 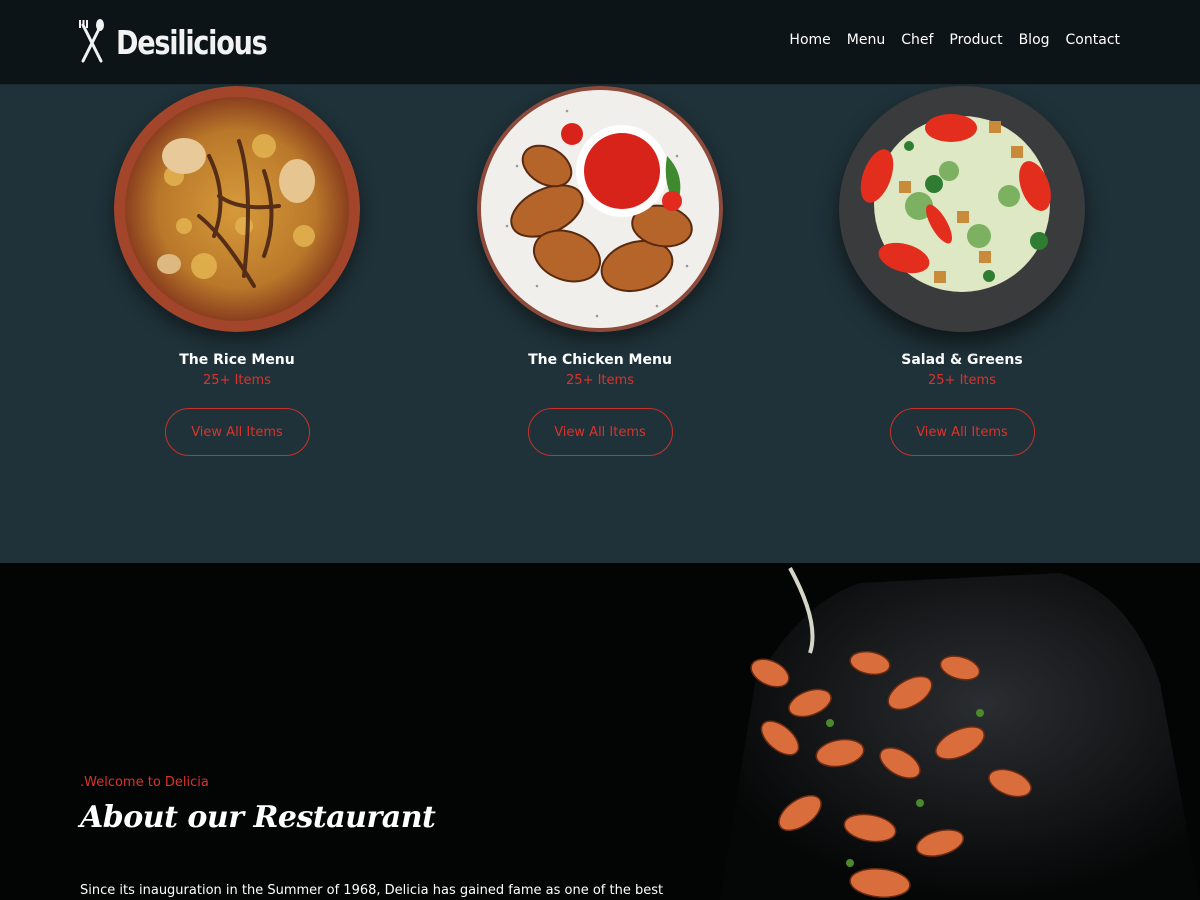 I want to click on main-nav: Home Menu Chef Product Blog Contact, so click(x=954, y=40).